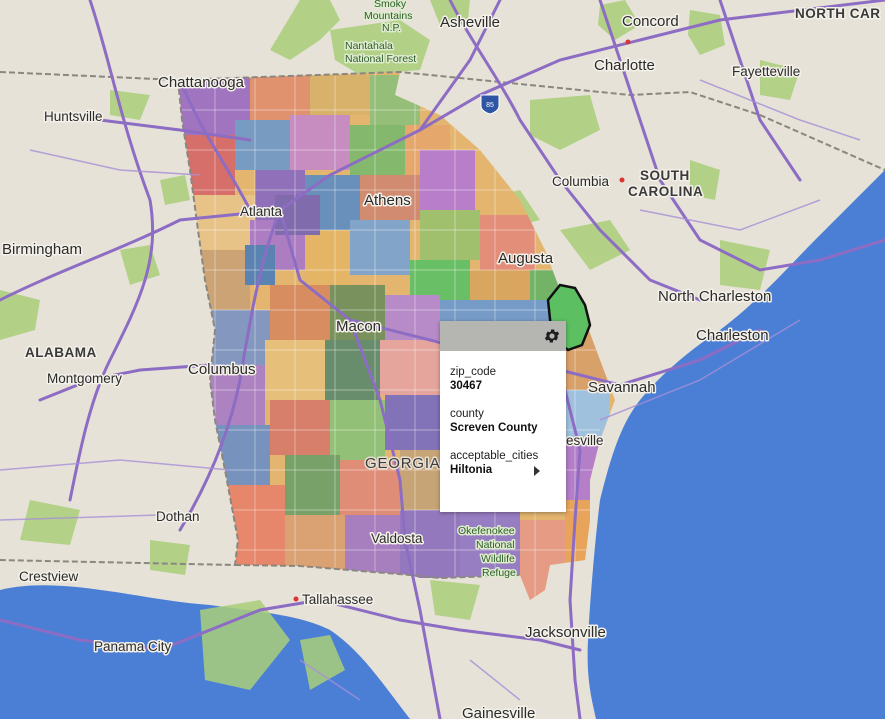 This screenshot has height=719, width=885. Describe the element at coordinates (73, 116) in the screenshot. I see `label-huntsville: Huntsville` at that location.